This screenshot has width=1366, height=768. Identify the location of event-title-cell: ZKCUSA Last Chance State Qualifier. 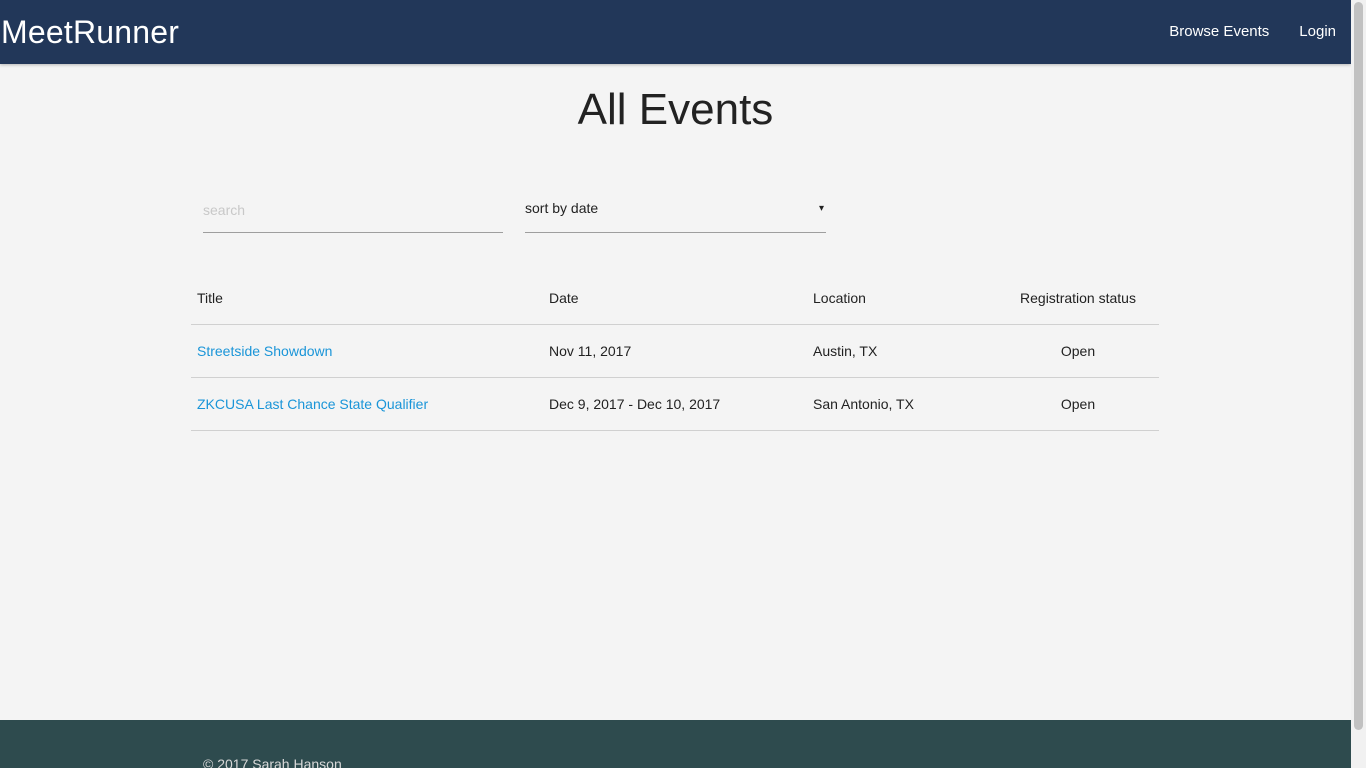
(367, 404).